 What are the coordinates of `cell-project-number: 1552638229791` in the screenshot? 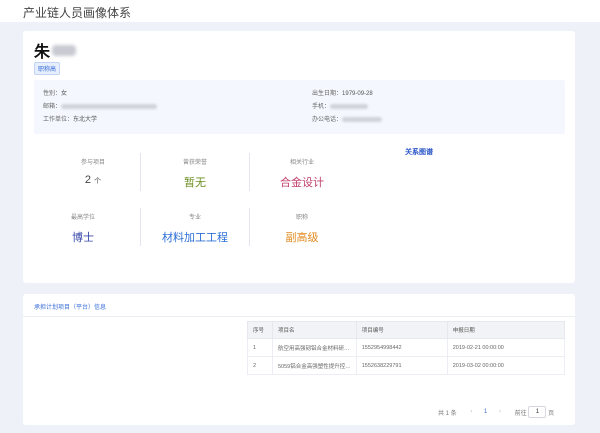 It's located at (401, 365).